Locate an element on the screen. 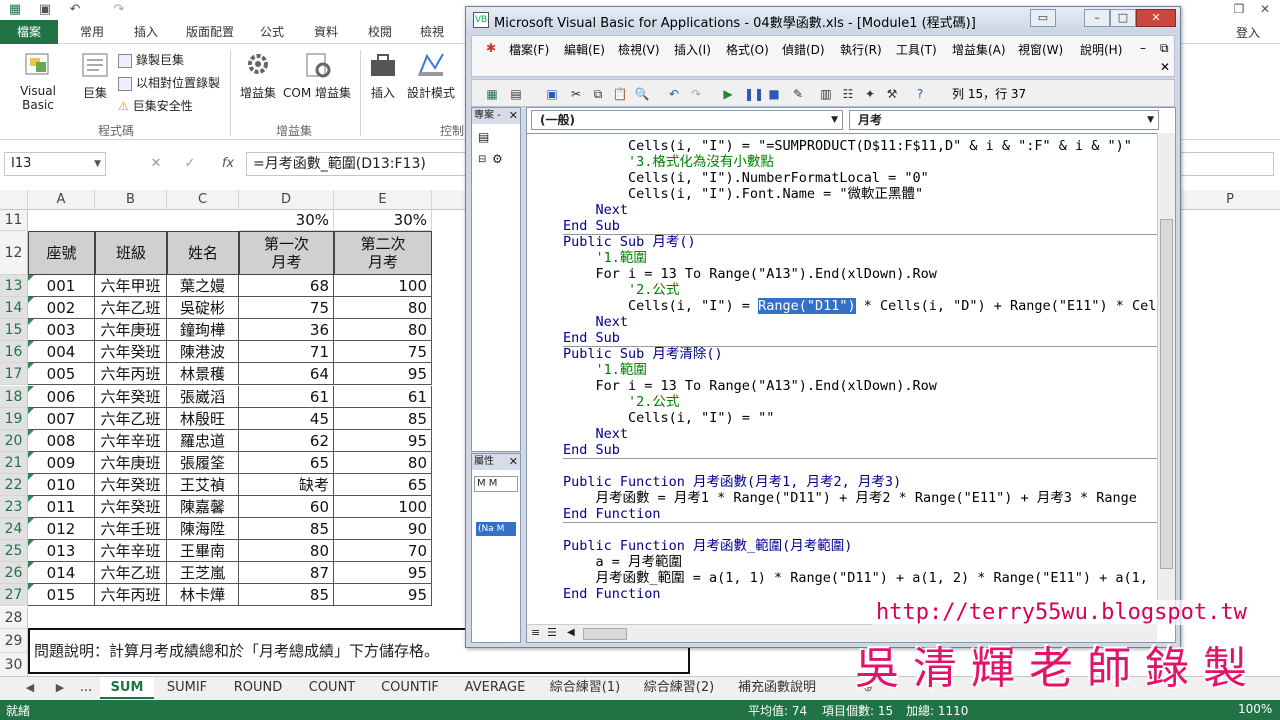  row-header: 17 is located at coordinates (14, 374).